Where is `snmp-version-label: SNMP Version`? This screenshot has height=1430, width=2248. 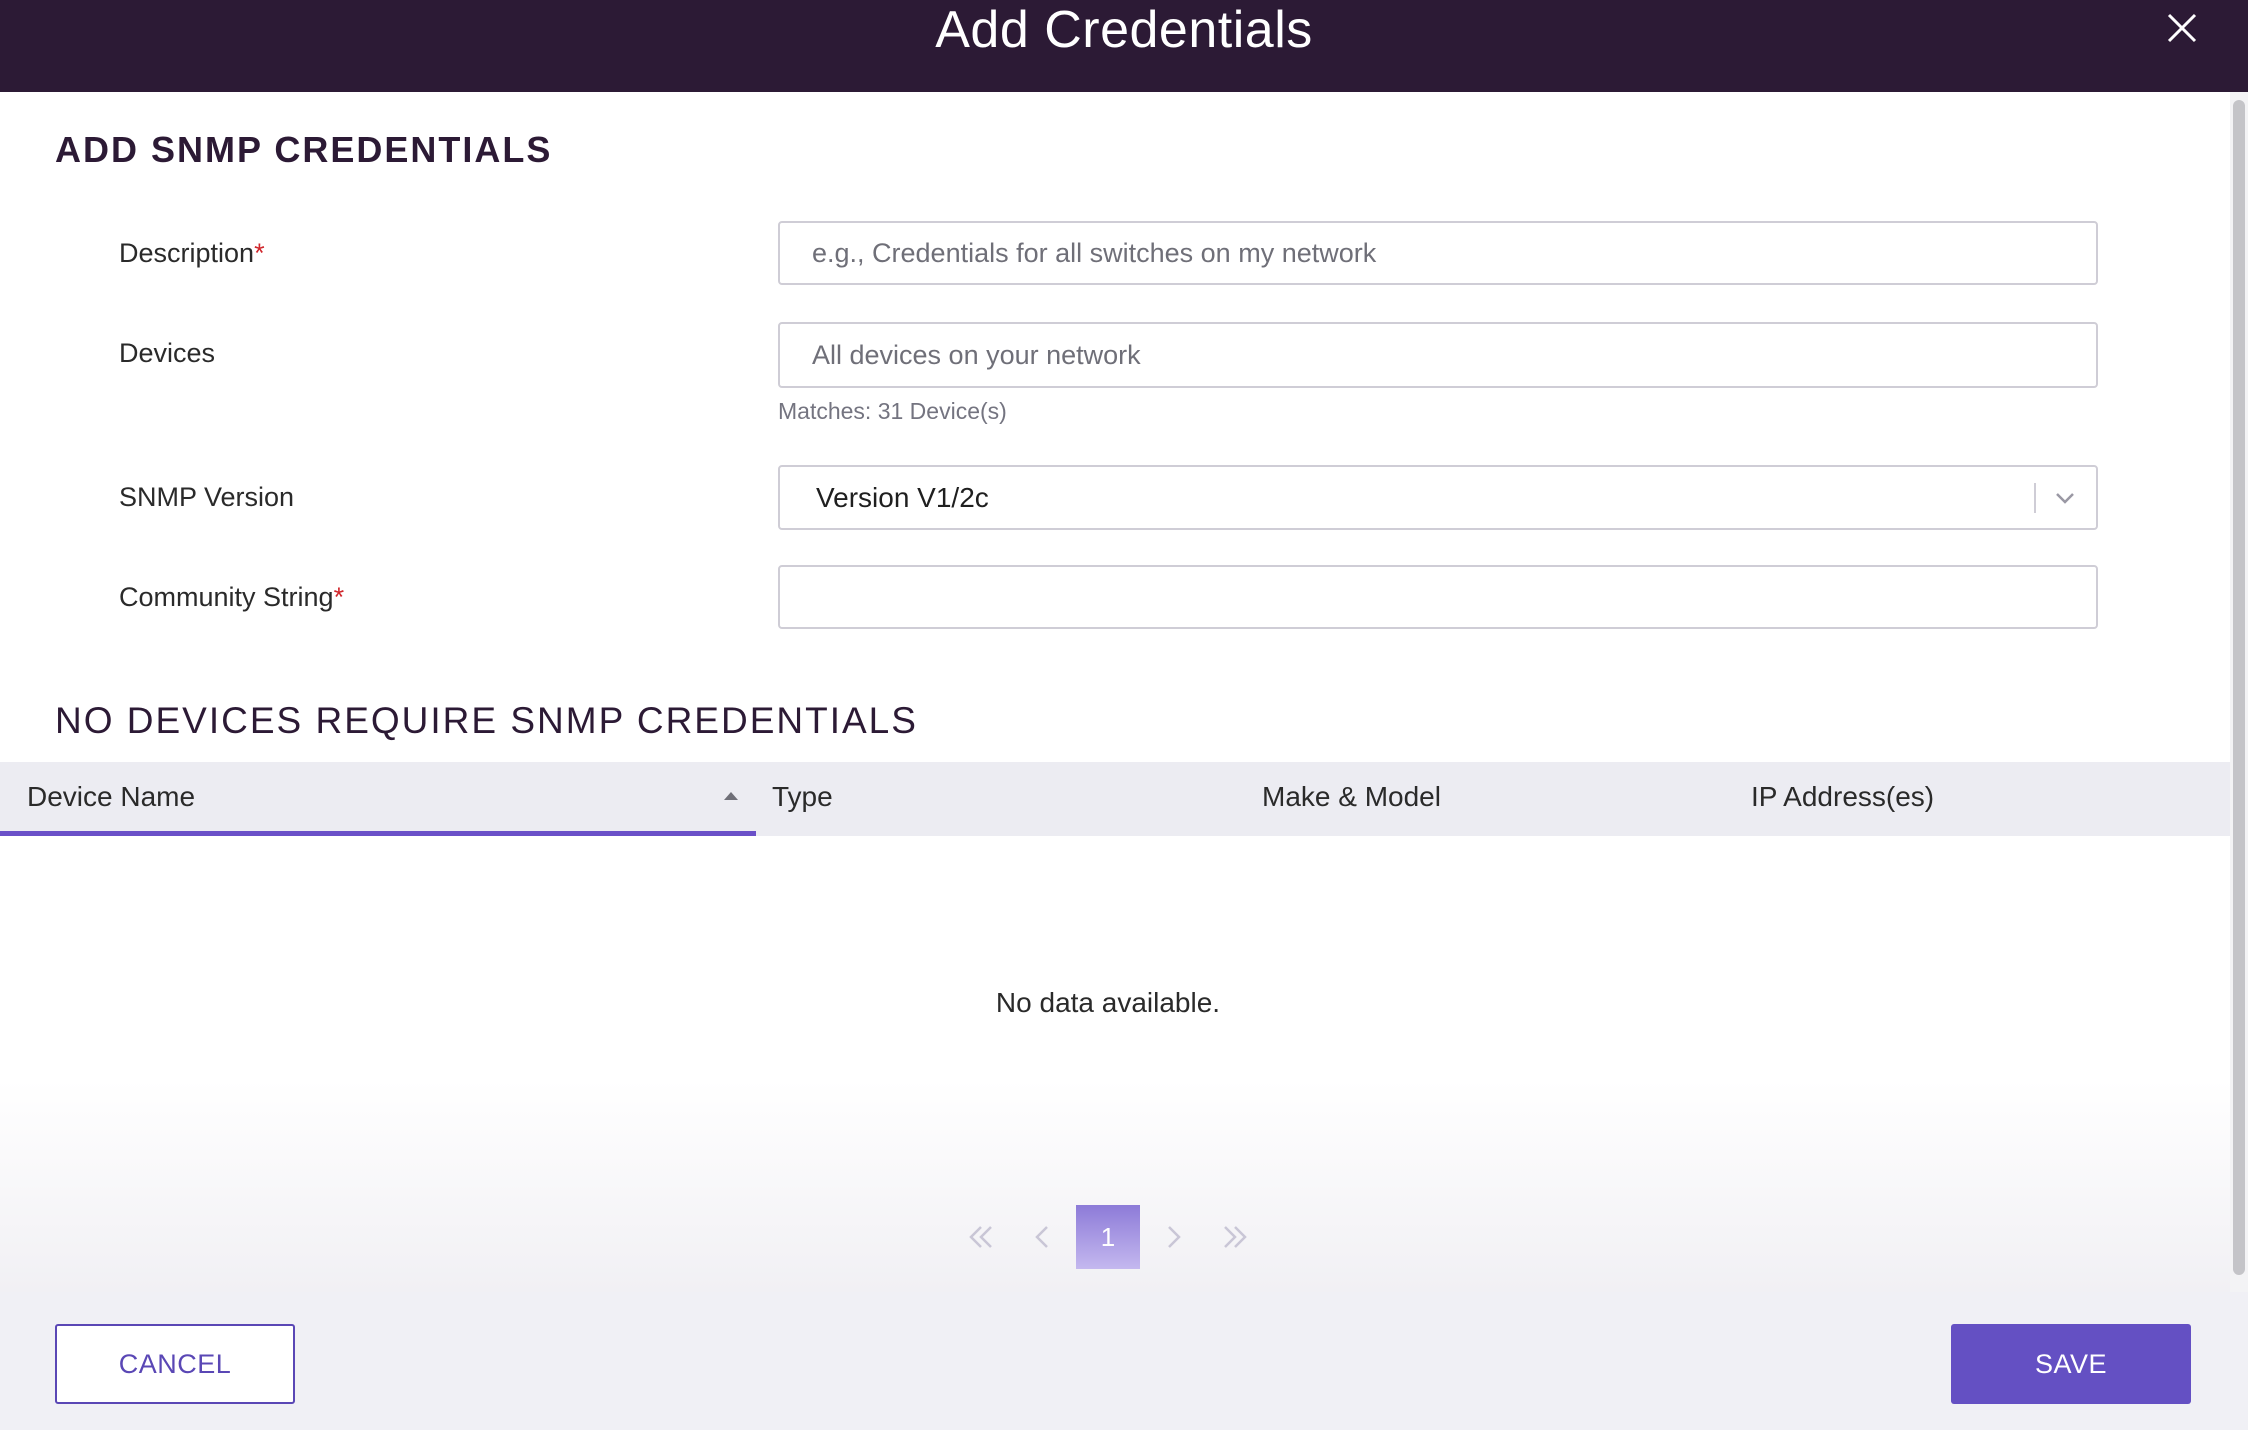 snmp-version-label: SNMP Version is located at coordinates (207, 497).